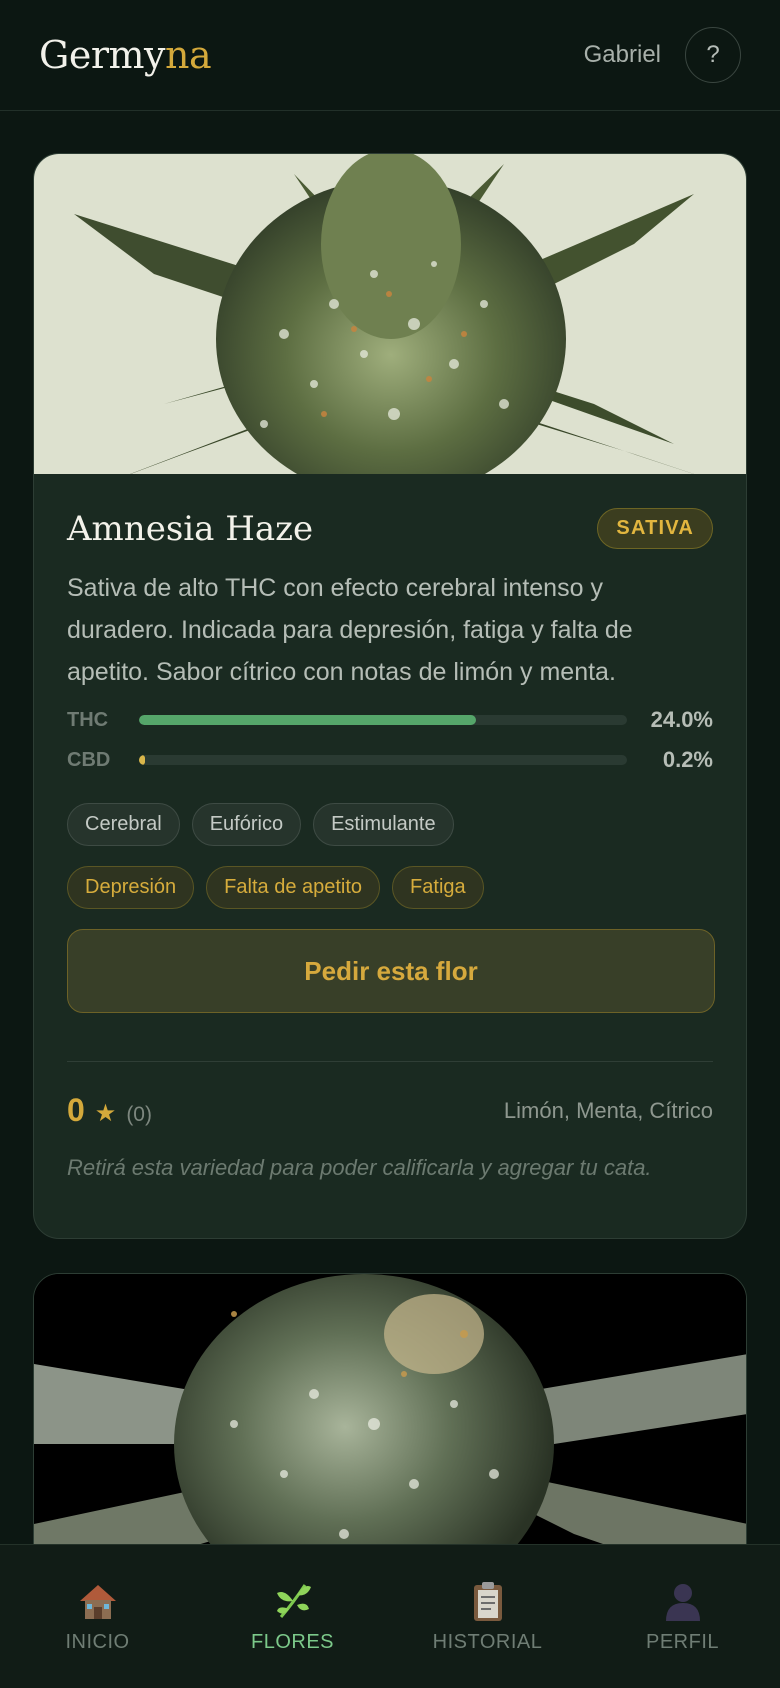 The width and height of the screenshot is (780, 1688). I want to click on thc-fill, so click(307, 720).